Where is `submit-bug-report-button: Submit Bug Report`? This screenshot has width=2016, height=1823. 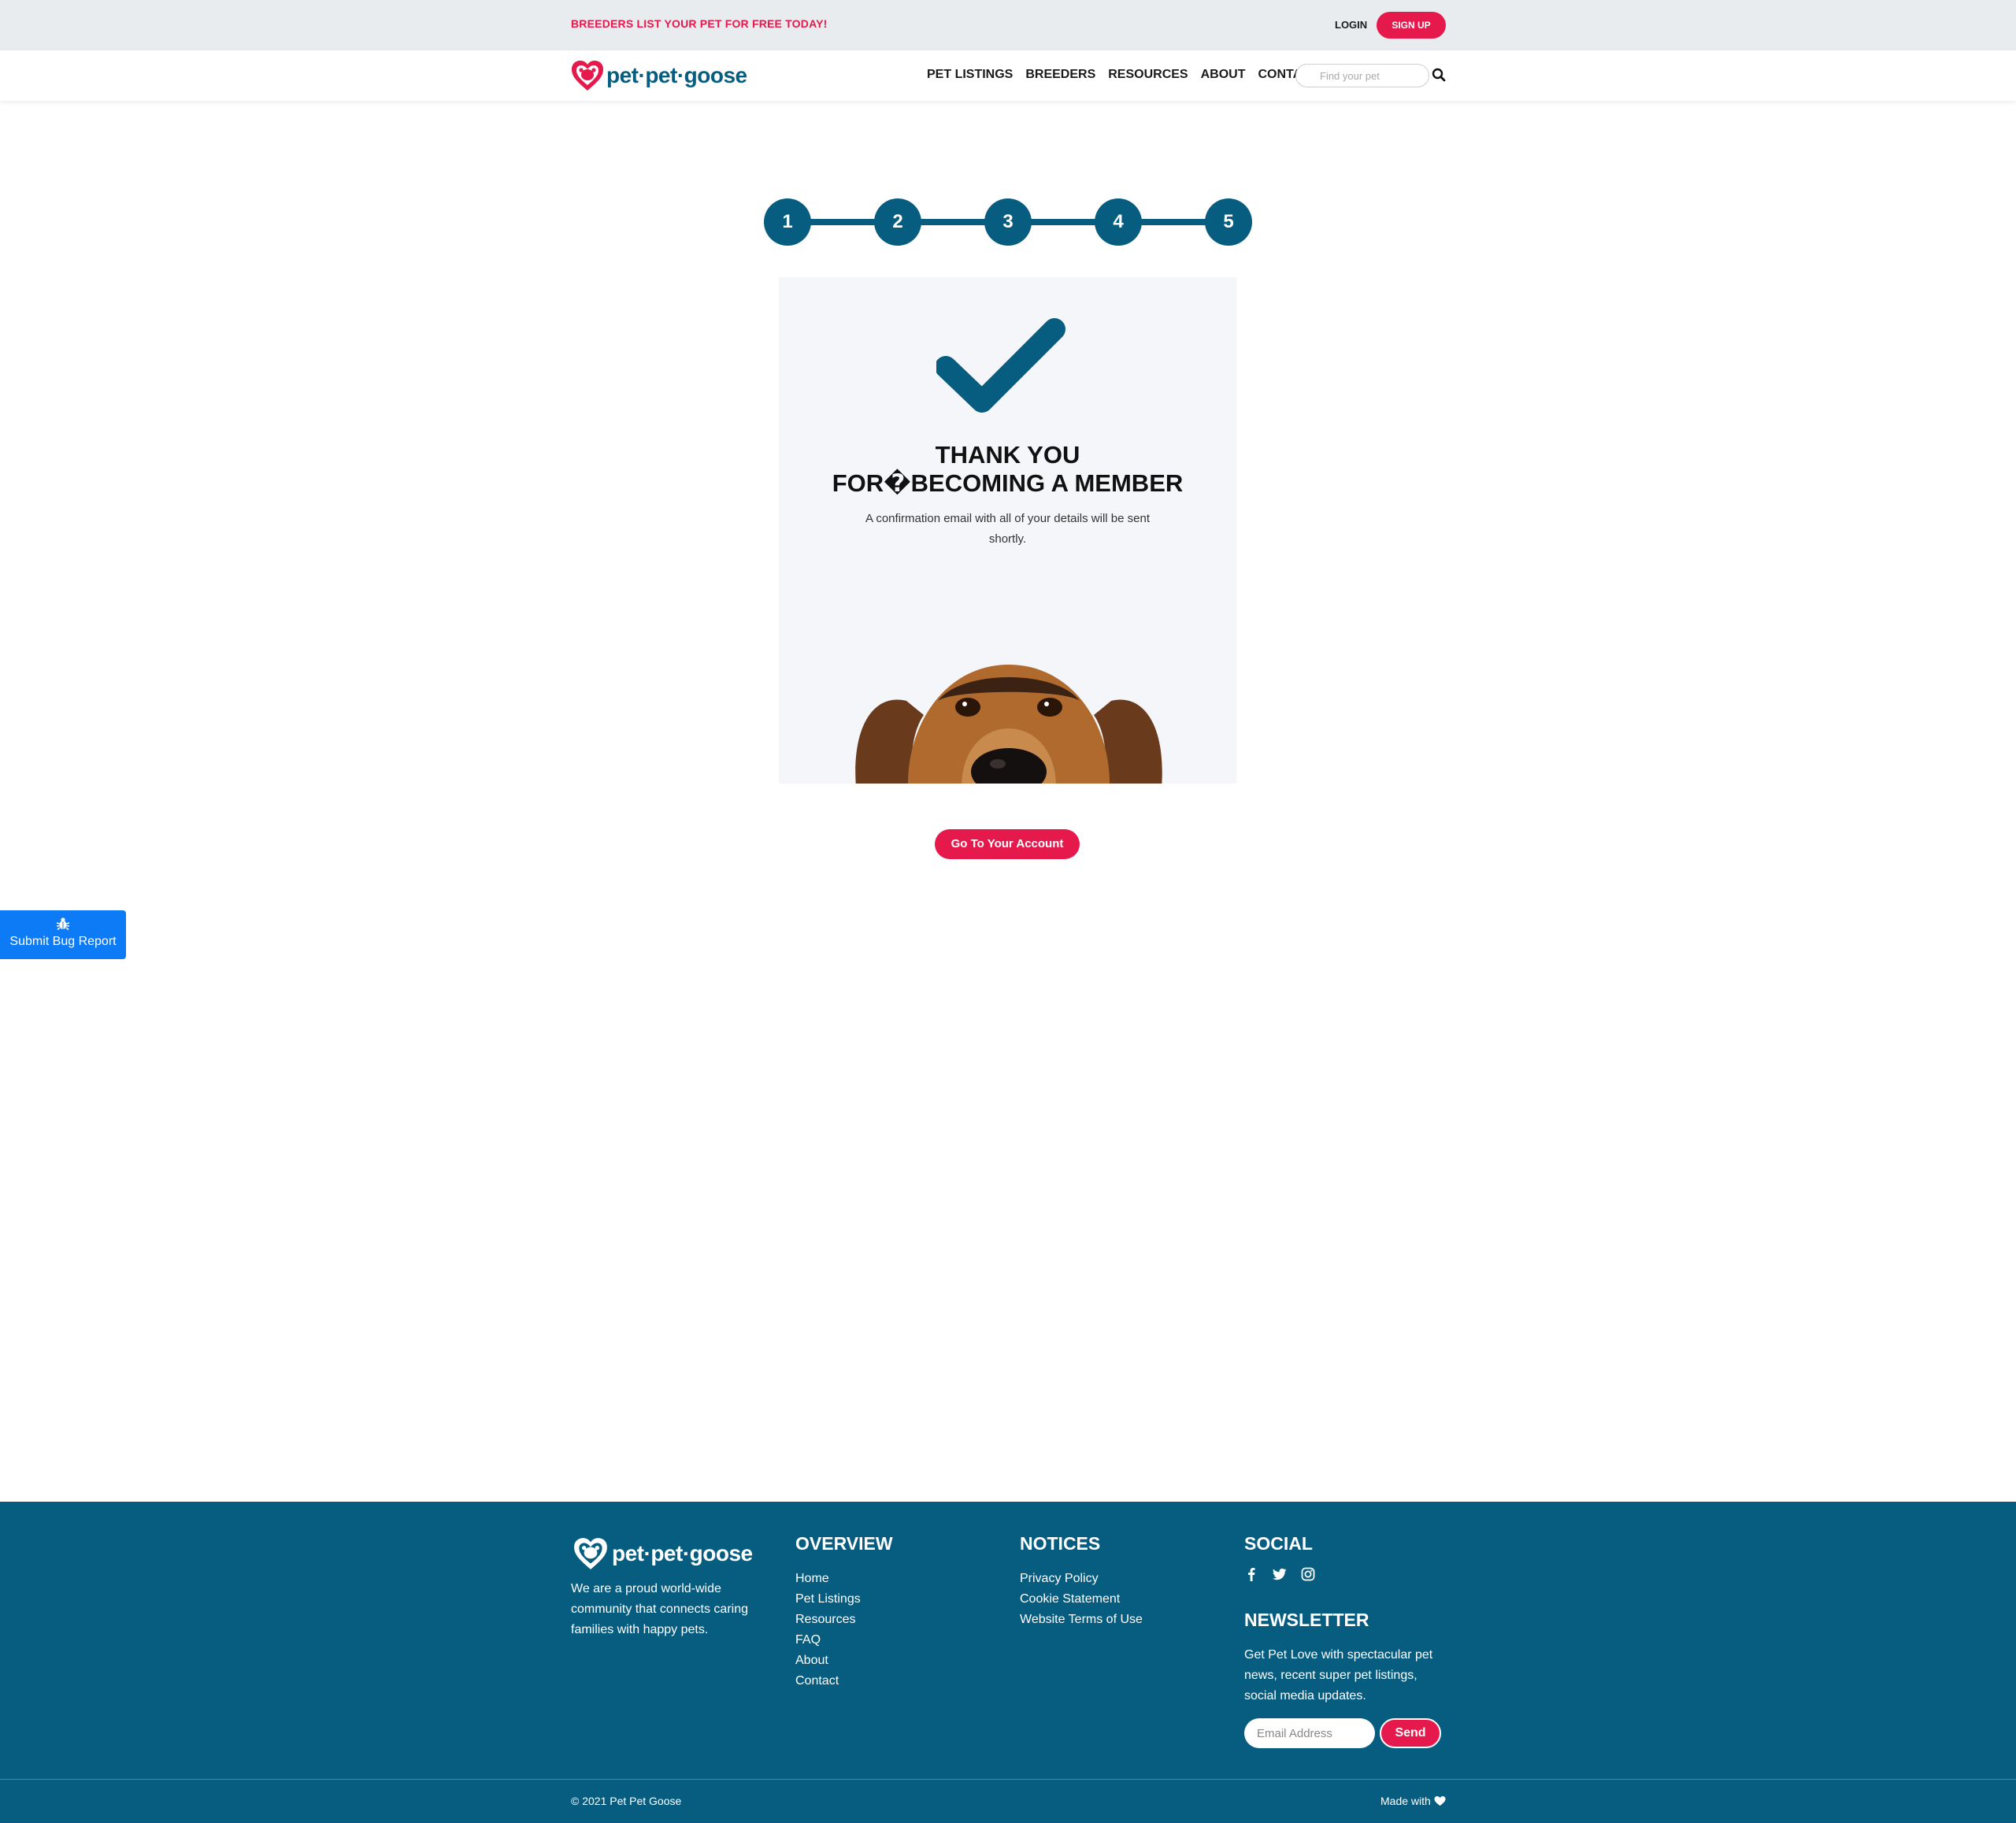
submit-bug-report-button: Submit Bug Report is located at coordinates (63, 934).